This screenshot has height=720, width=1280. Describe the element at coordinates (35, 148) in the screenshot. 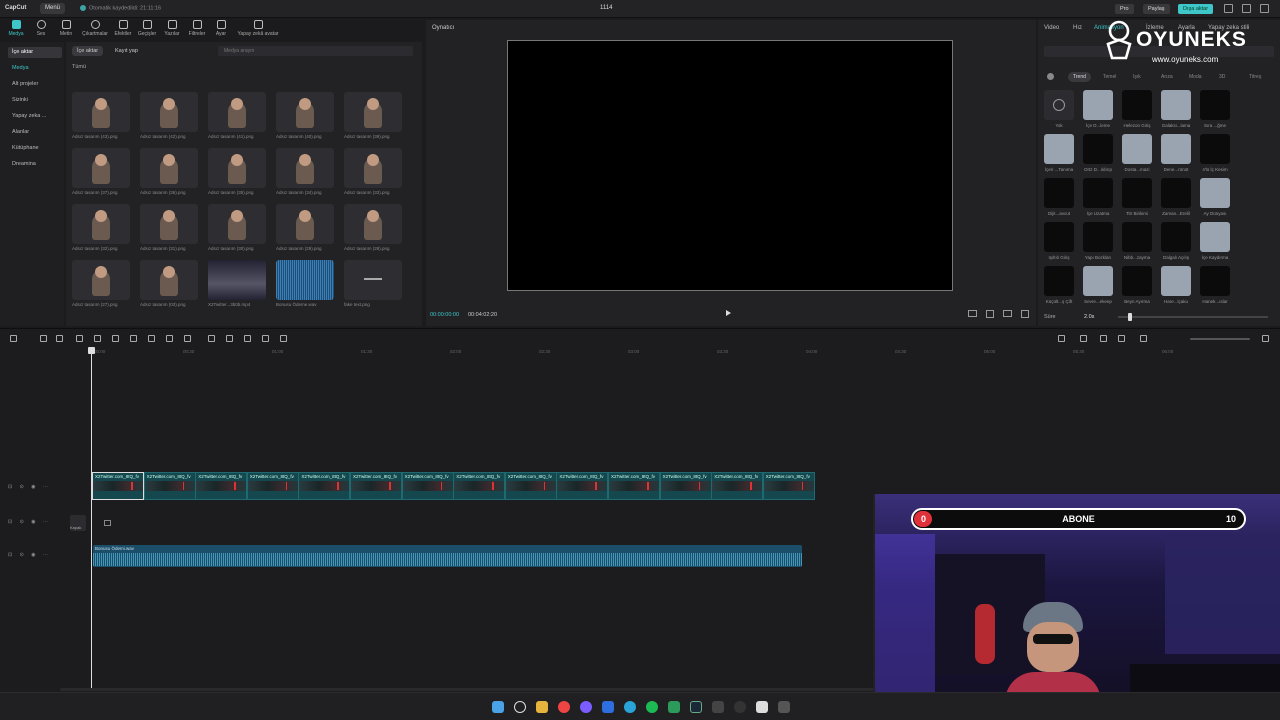

I see `nav-library: Kütüphane` at that location.